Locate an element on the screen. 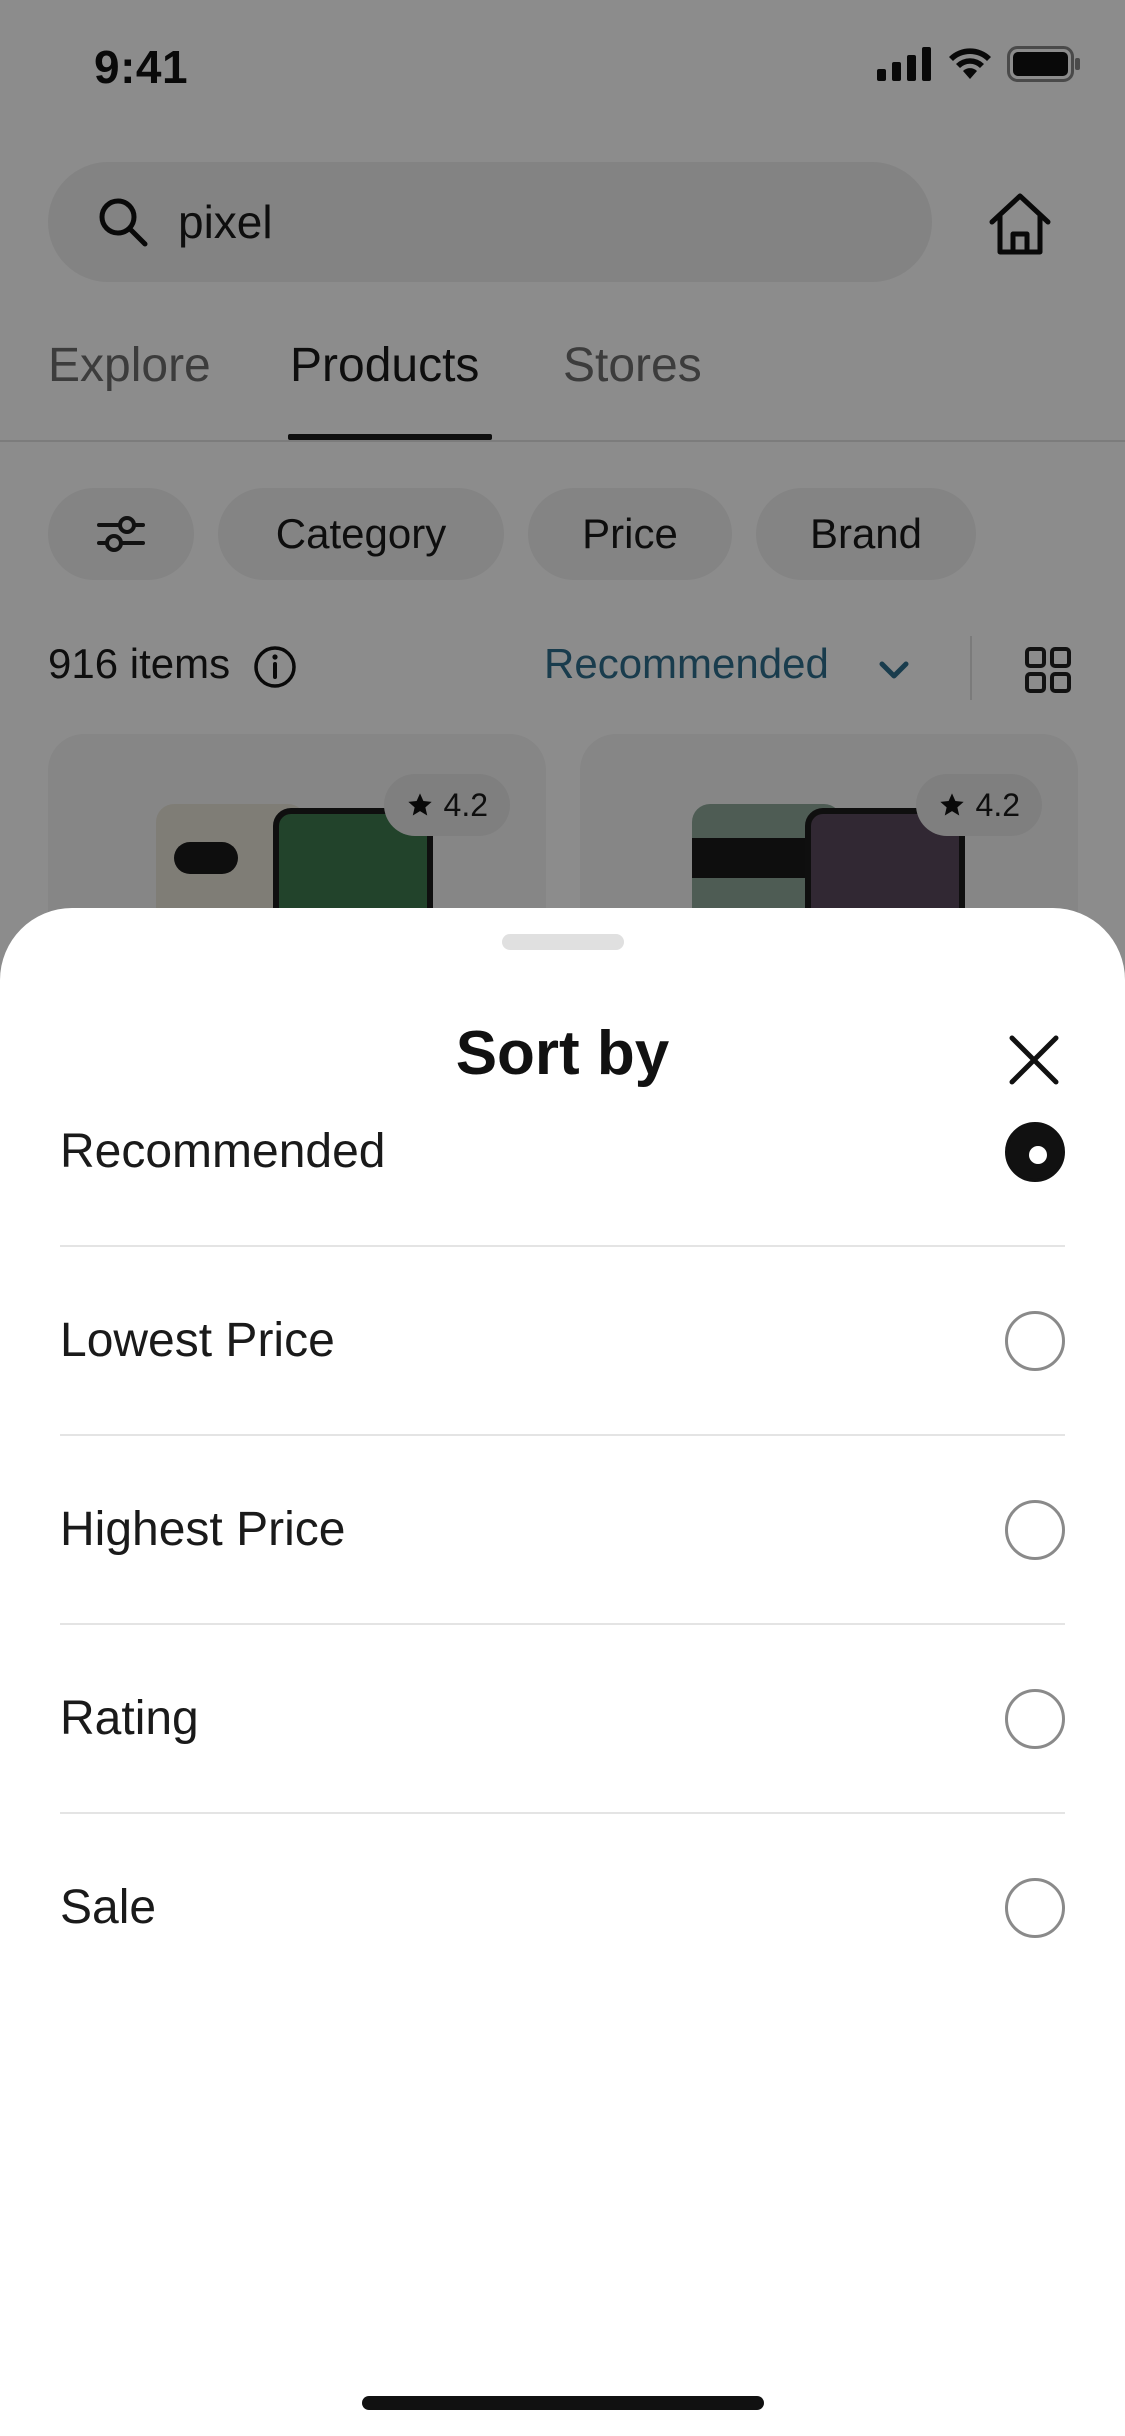 This screenshot has height=2436, width=1125. sort-option-recommended: Recommended is located at coordinates (562, 1152).